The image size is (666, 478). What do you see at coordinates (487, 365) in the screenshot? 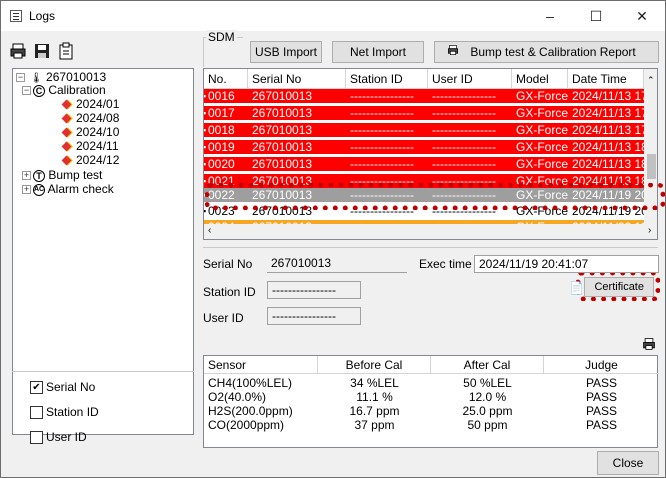
I see `col-after-cal: After Cal` at bounding box center [487, 365].